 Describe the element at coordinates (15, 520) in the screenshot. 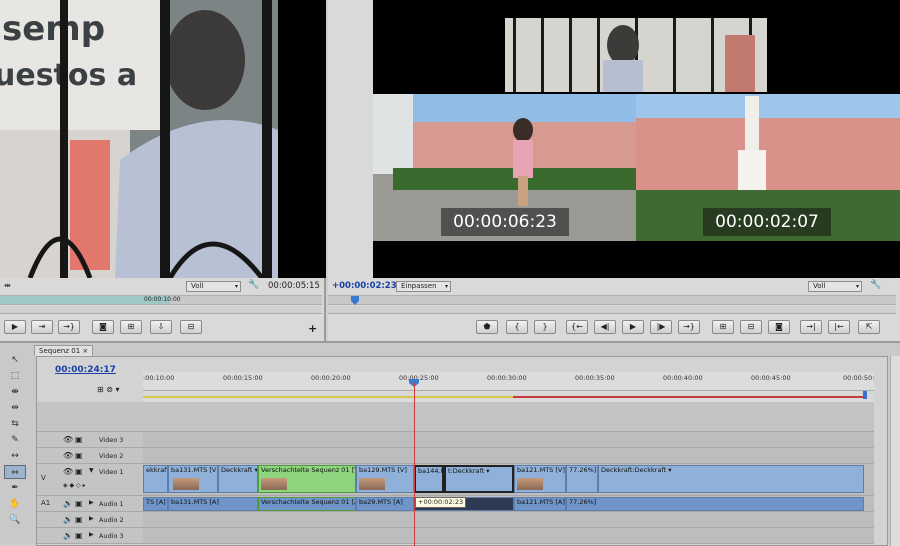

I see `zoom-tool-icon: 🔍` at that location.